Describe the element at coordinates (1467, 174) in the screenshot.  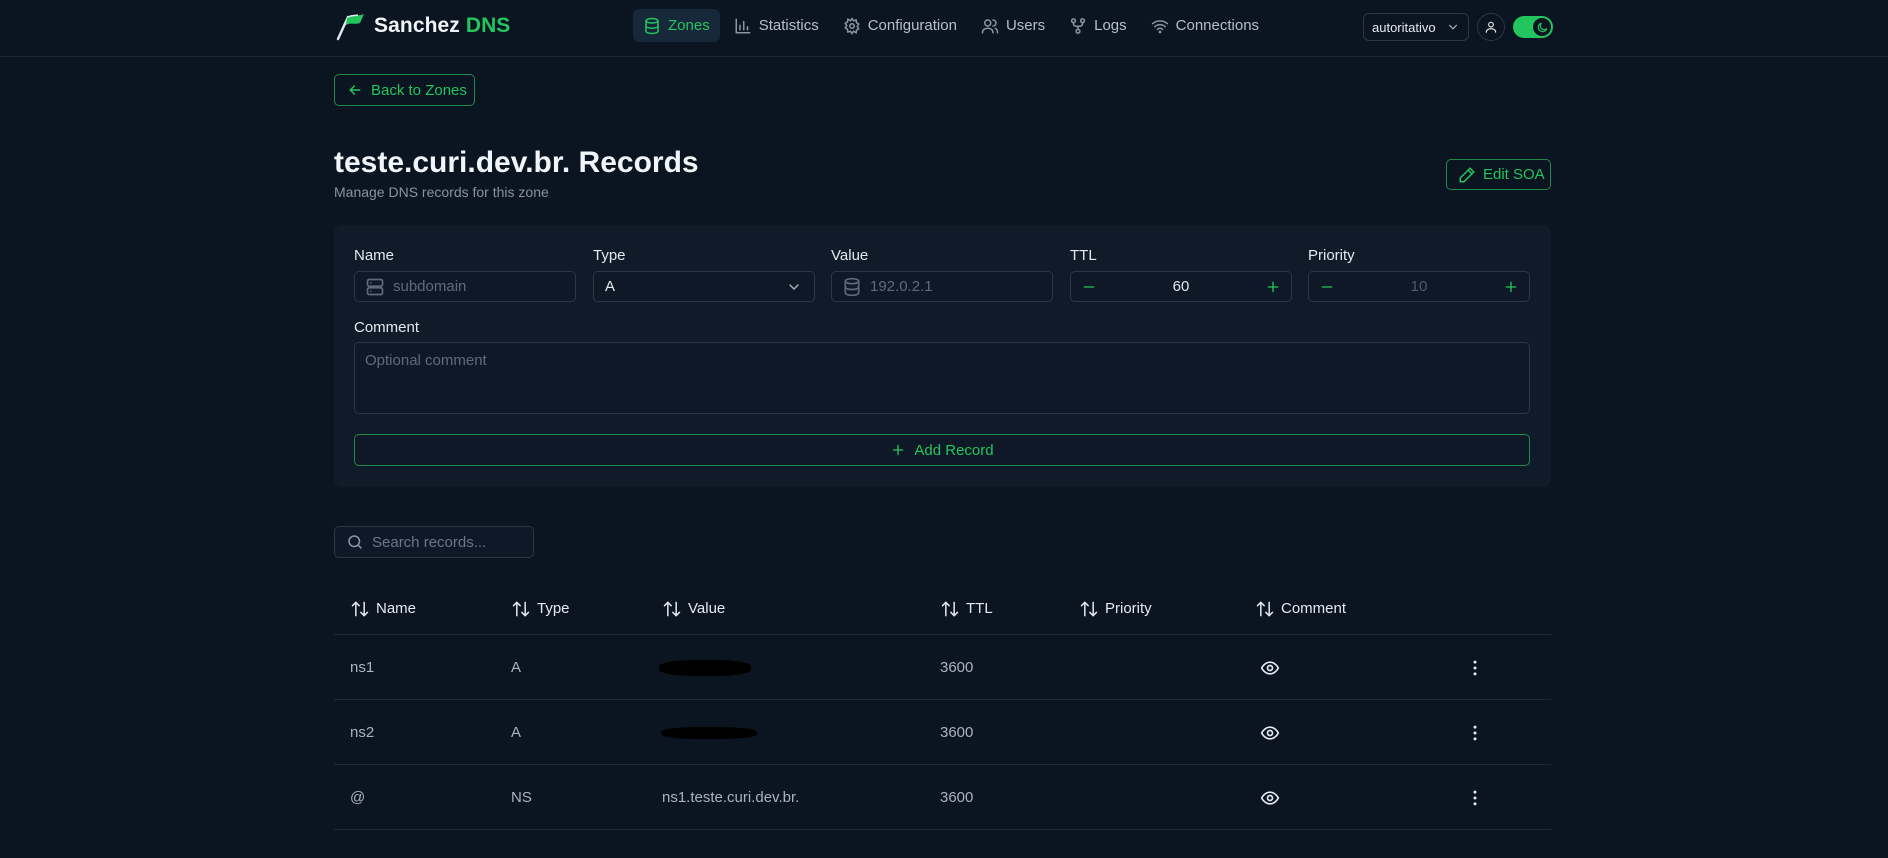
I see `pencil-icon` at that location.